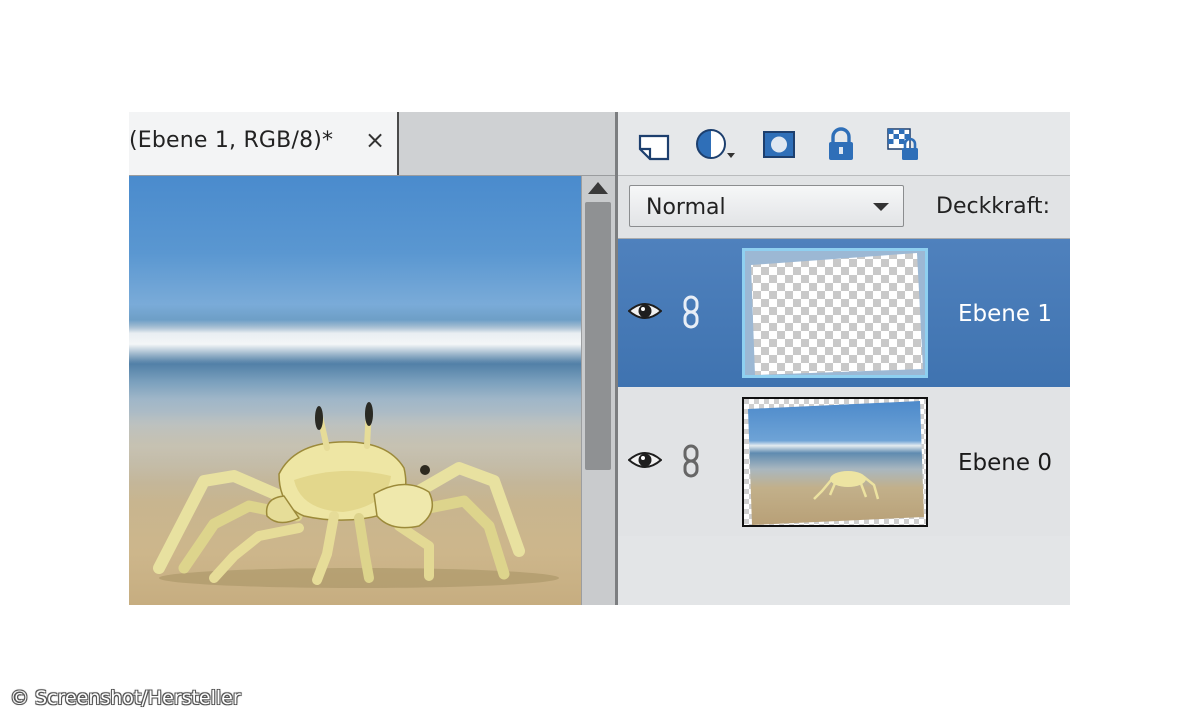 The height and width of the screenshot is (720, 1200). Describe the element at coordinates (881, 207) in the screenshot. I see `chevron-down-icon` at that location.